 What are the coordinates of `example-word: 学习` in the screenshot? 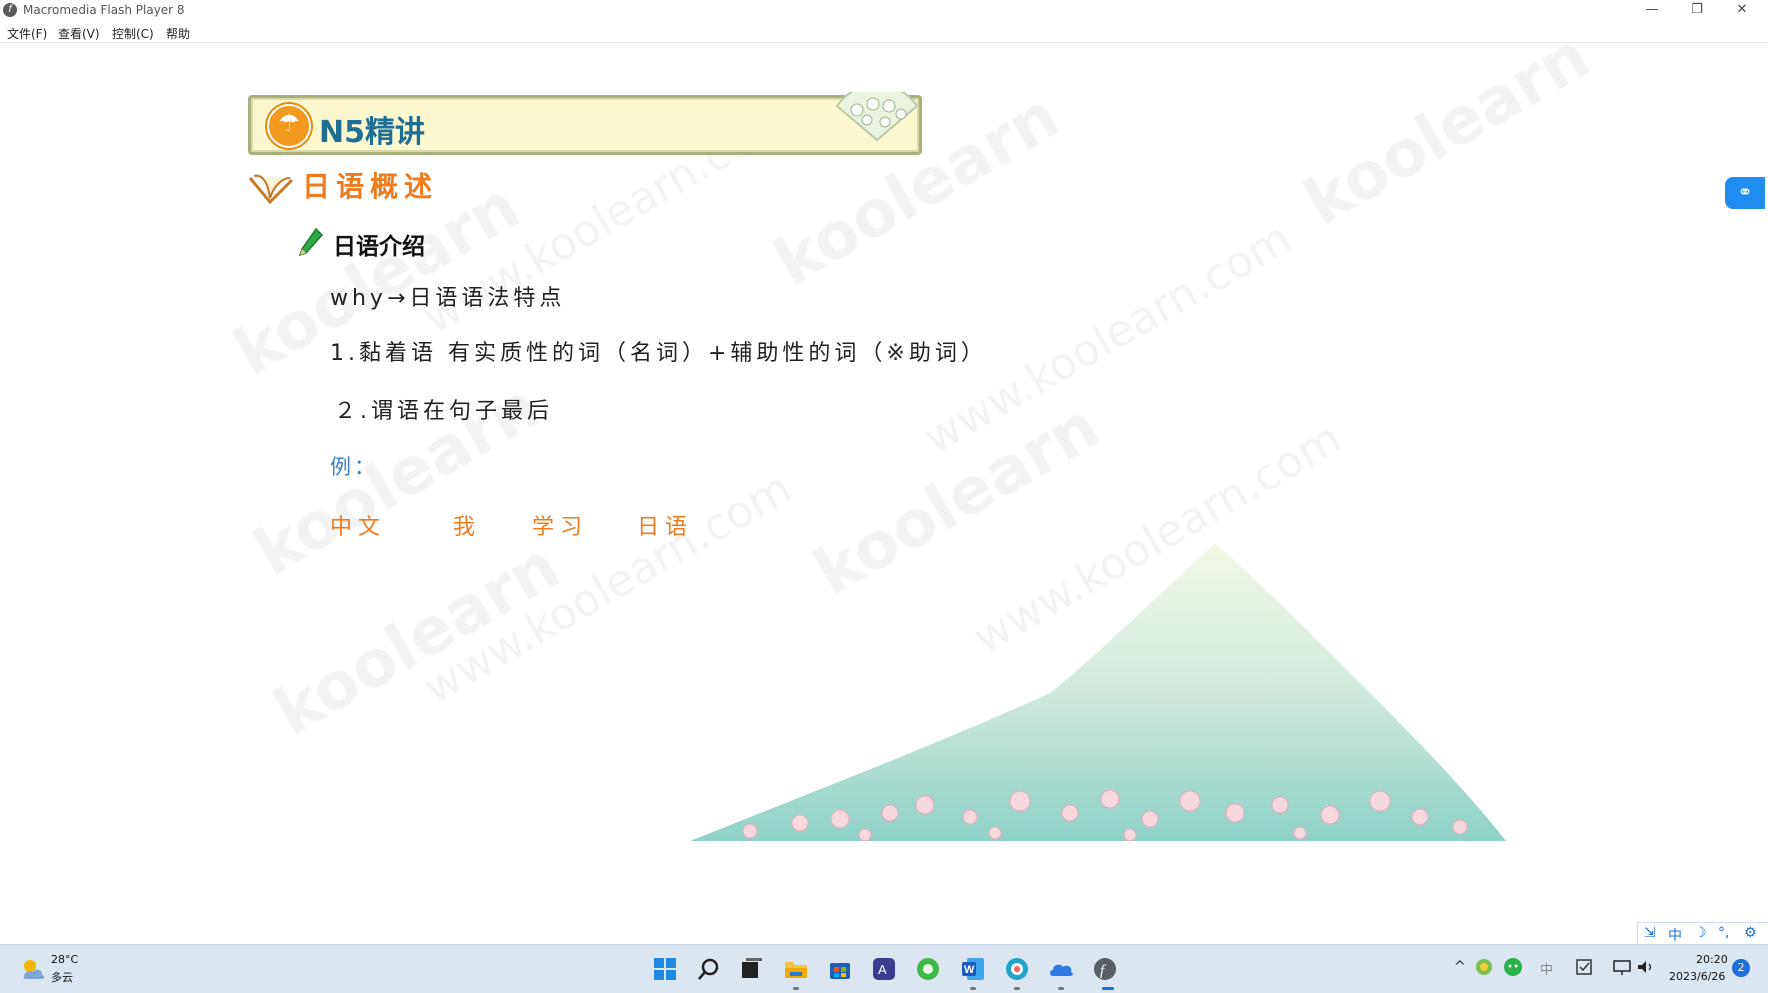 It's located at (560, 527).